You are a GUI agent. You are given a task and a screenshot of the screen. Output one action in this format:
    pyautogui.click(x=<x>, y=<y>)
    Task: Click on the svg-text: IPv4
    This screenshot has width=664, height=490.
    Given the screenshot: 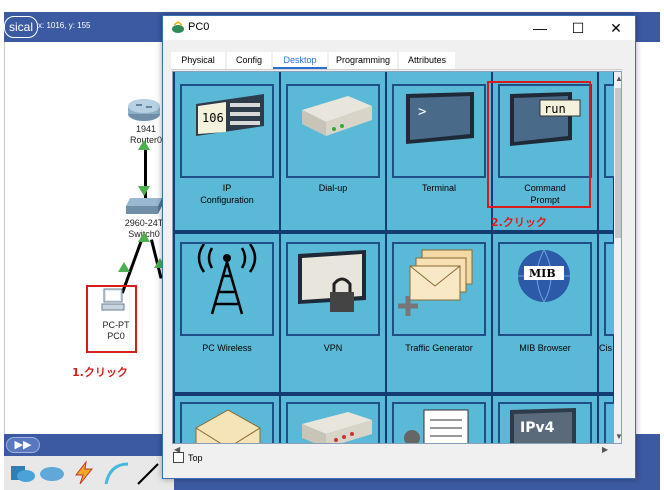 What is the action you would take?
    pyautogui.click(x=537, y=428)
    